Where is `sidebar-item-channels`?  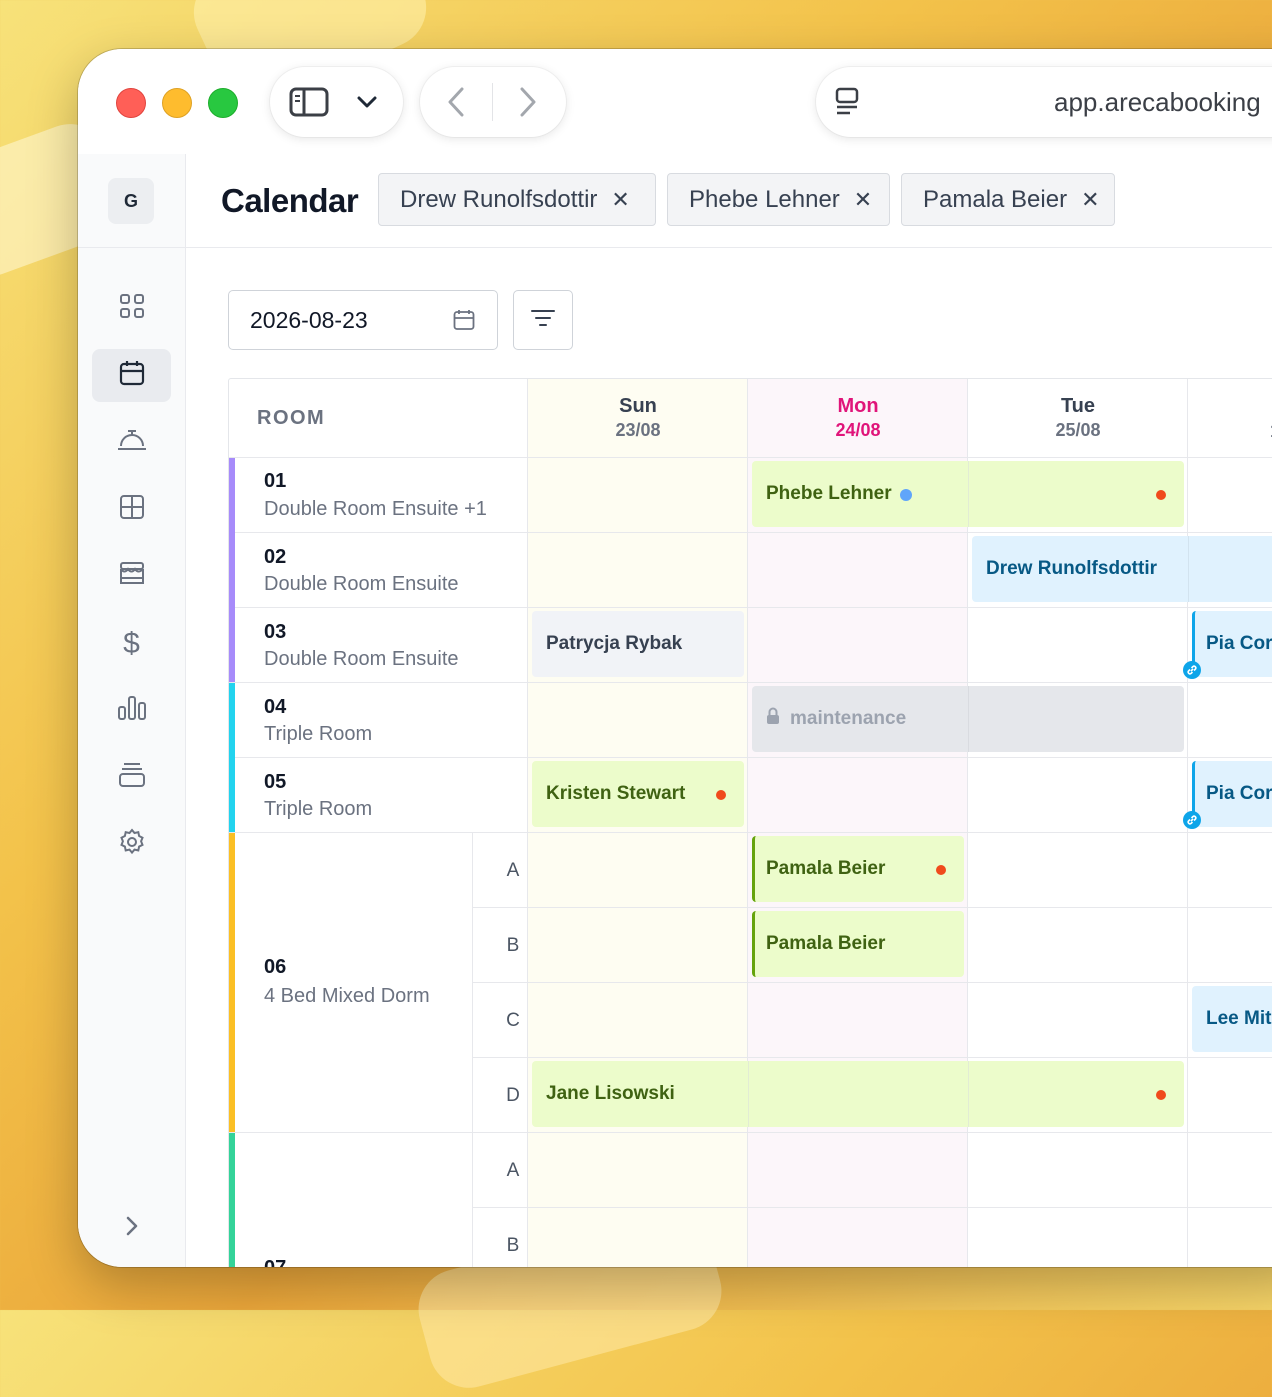
sidebar-item-channels is located at coordinates (131, 777).